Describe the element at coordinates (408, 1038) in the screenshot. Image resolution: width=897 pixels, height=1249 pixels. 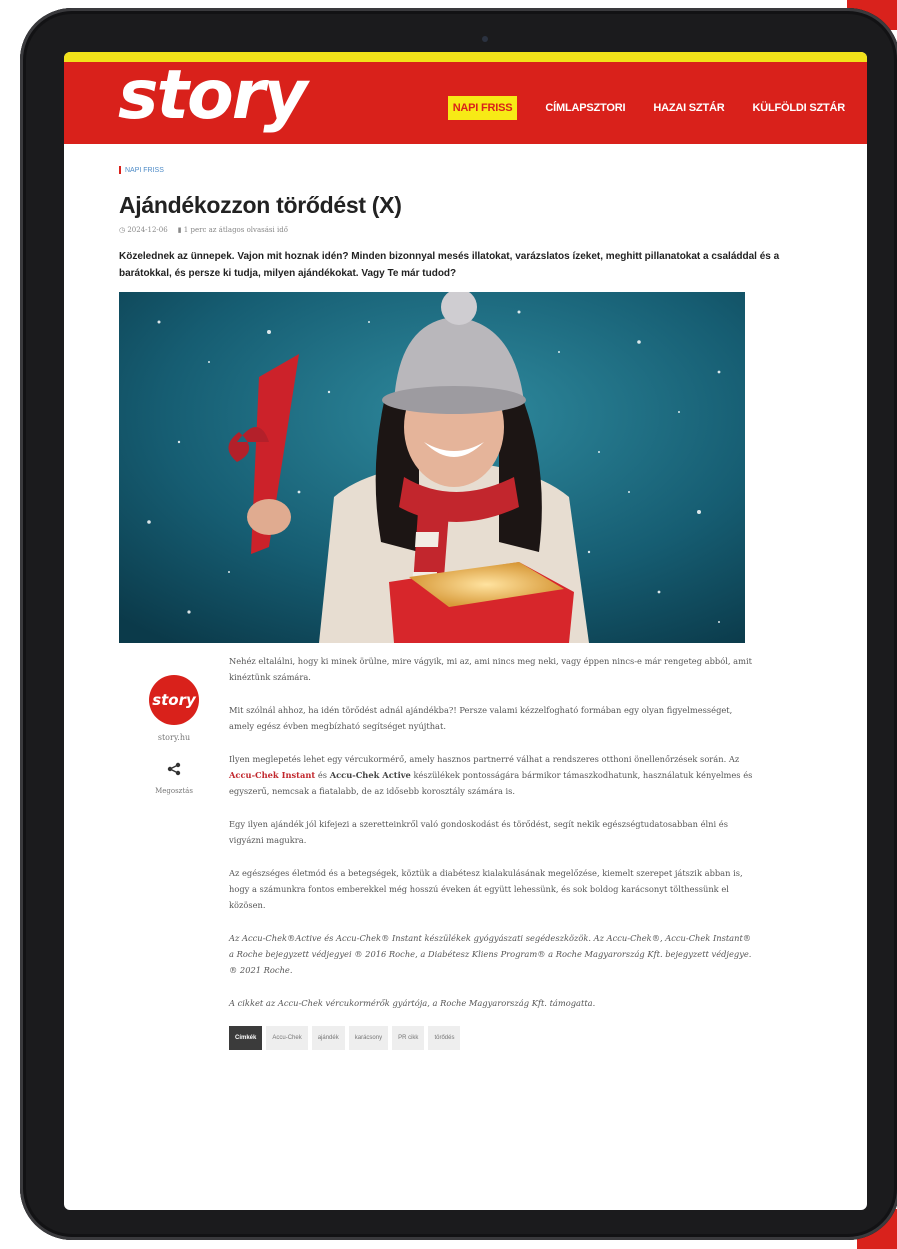
I see `tag-item: PR cikk` at that location.